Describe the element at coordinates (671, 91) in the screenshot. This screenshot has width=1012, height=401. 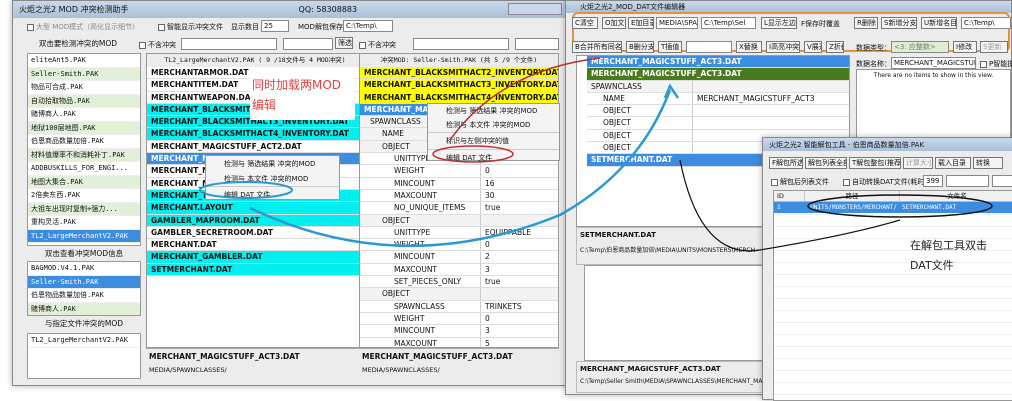
I see `blue-arrowhead` at that location.